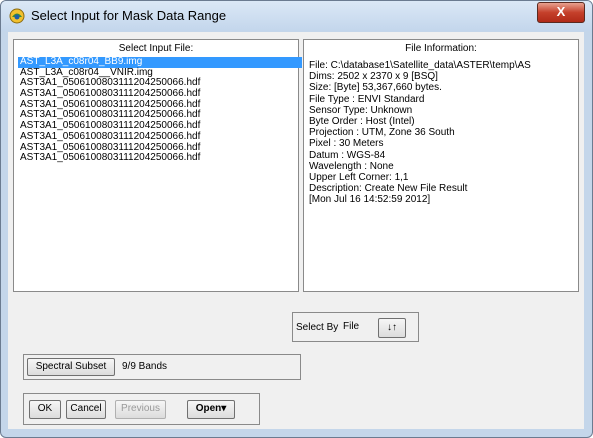 The image size is (593, 438). I want to click on spectral-subset-button: Spectral Subset, so click(71, 367).